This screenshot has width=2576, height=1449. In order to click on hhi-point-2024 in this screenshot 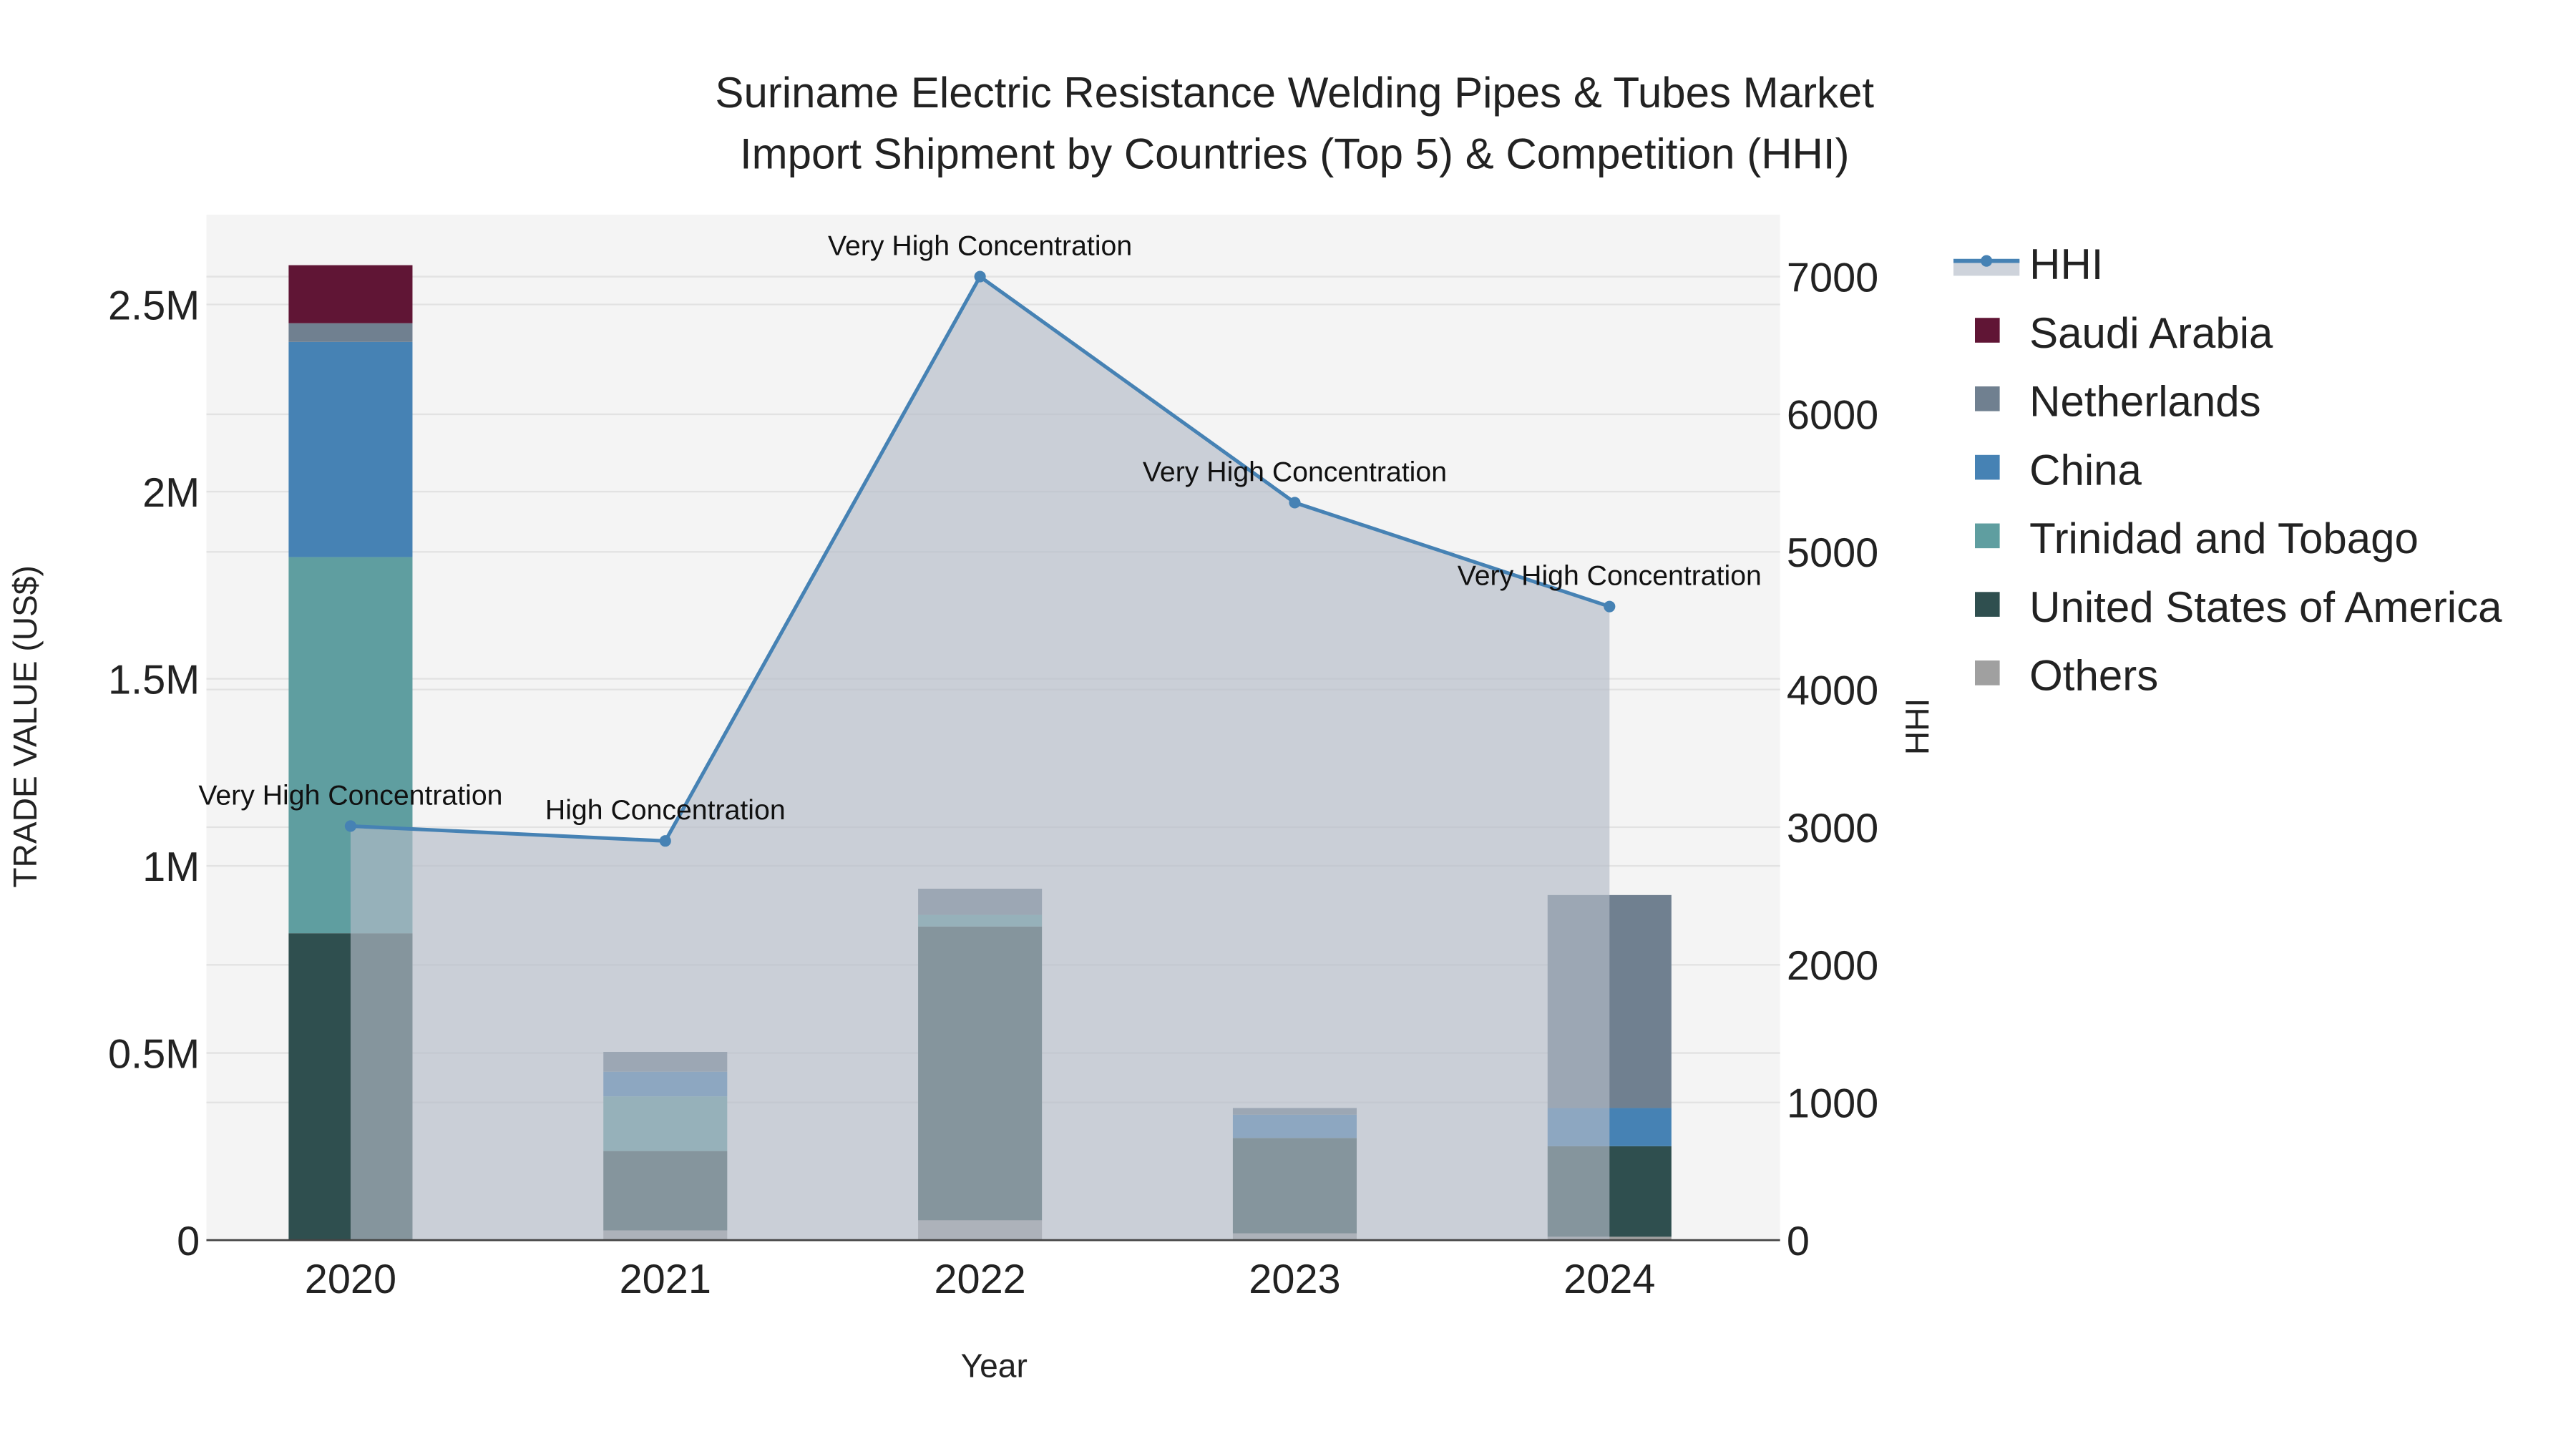, I will do `click(1610, 606)`.